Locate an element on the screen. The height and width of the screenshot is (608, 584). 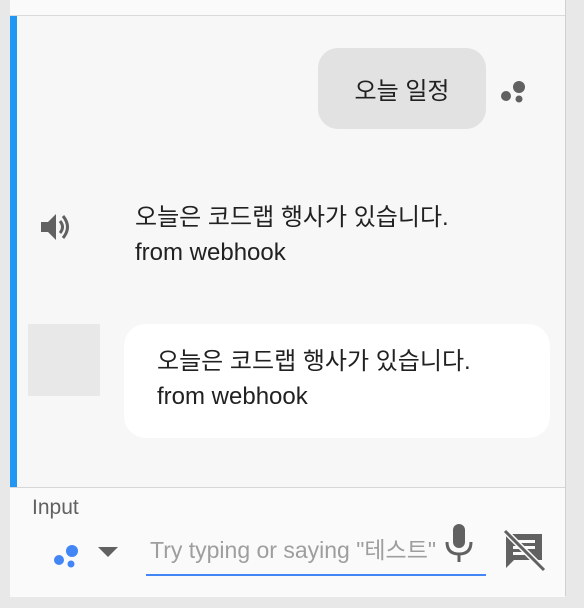
chat-off-icon is located at coordinates (524, 550).